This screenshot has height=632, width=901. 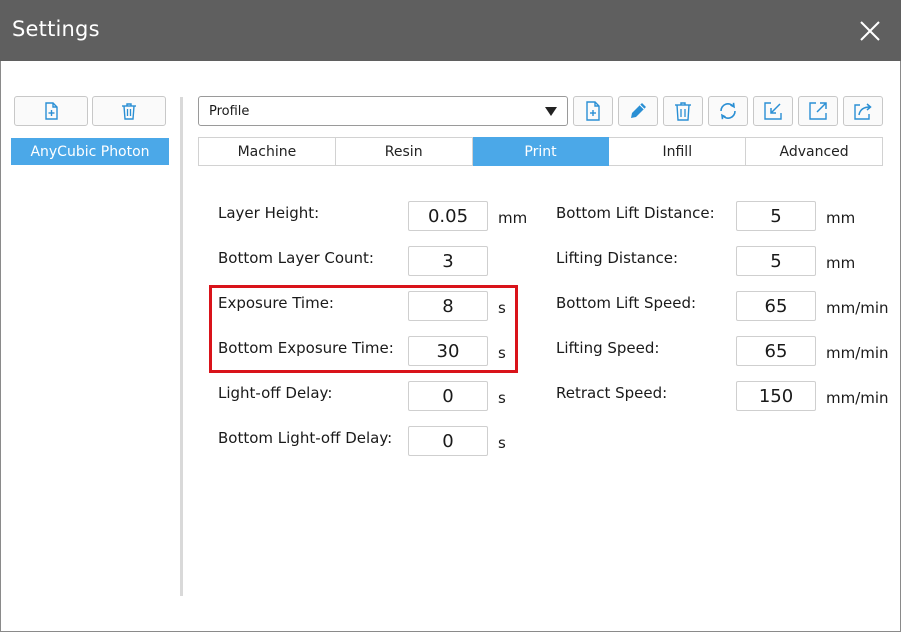 I want to click on edit-profile-button, so click(x=638, y=111).